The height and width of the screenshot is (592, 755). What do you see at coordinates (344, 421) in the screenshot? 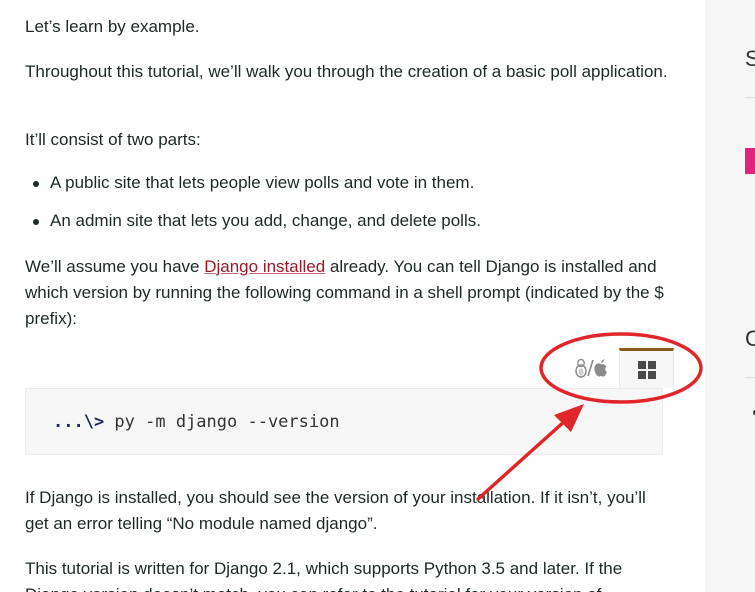
I see `code-block: ...\> py -m django --version` at bounding box center [344, 421].